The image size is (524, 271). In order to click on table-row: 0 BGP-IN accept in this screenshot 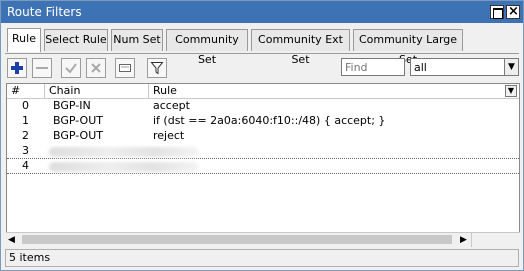, I will do `click(263, 106)`.